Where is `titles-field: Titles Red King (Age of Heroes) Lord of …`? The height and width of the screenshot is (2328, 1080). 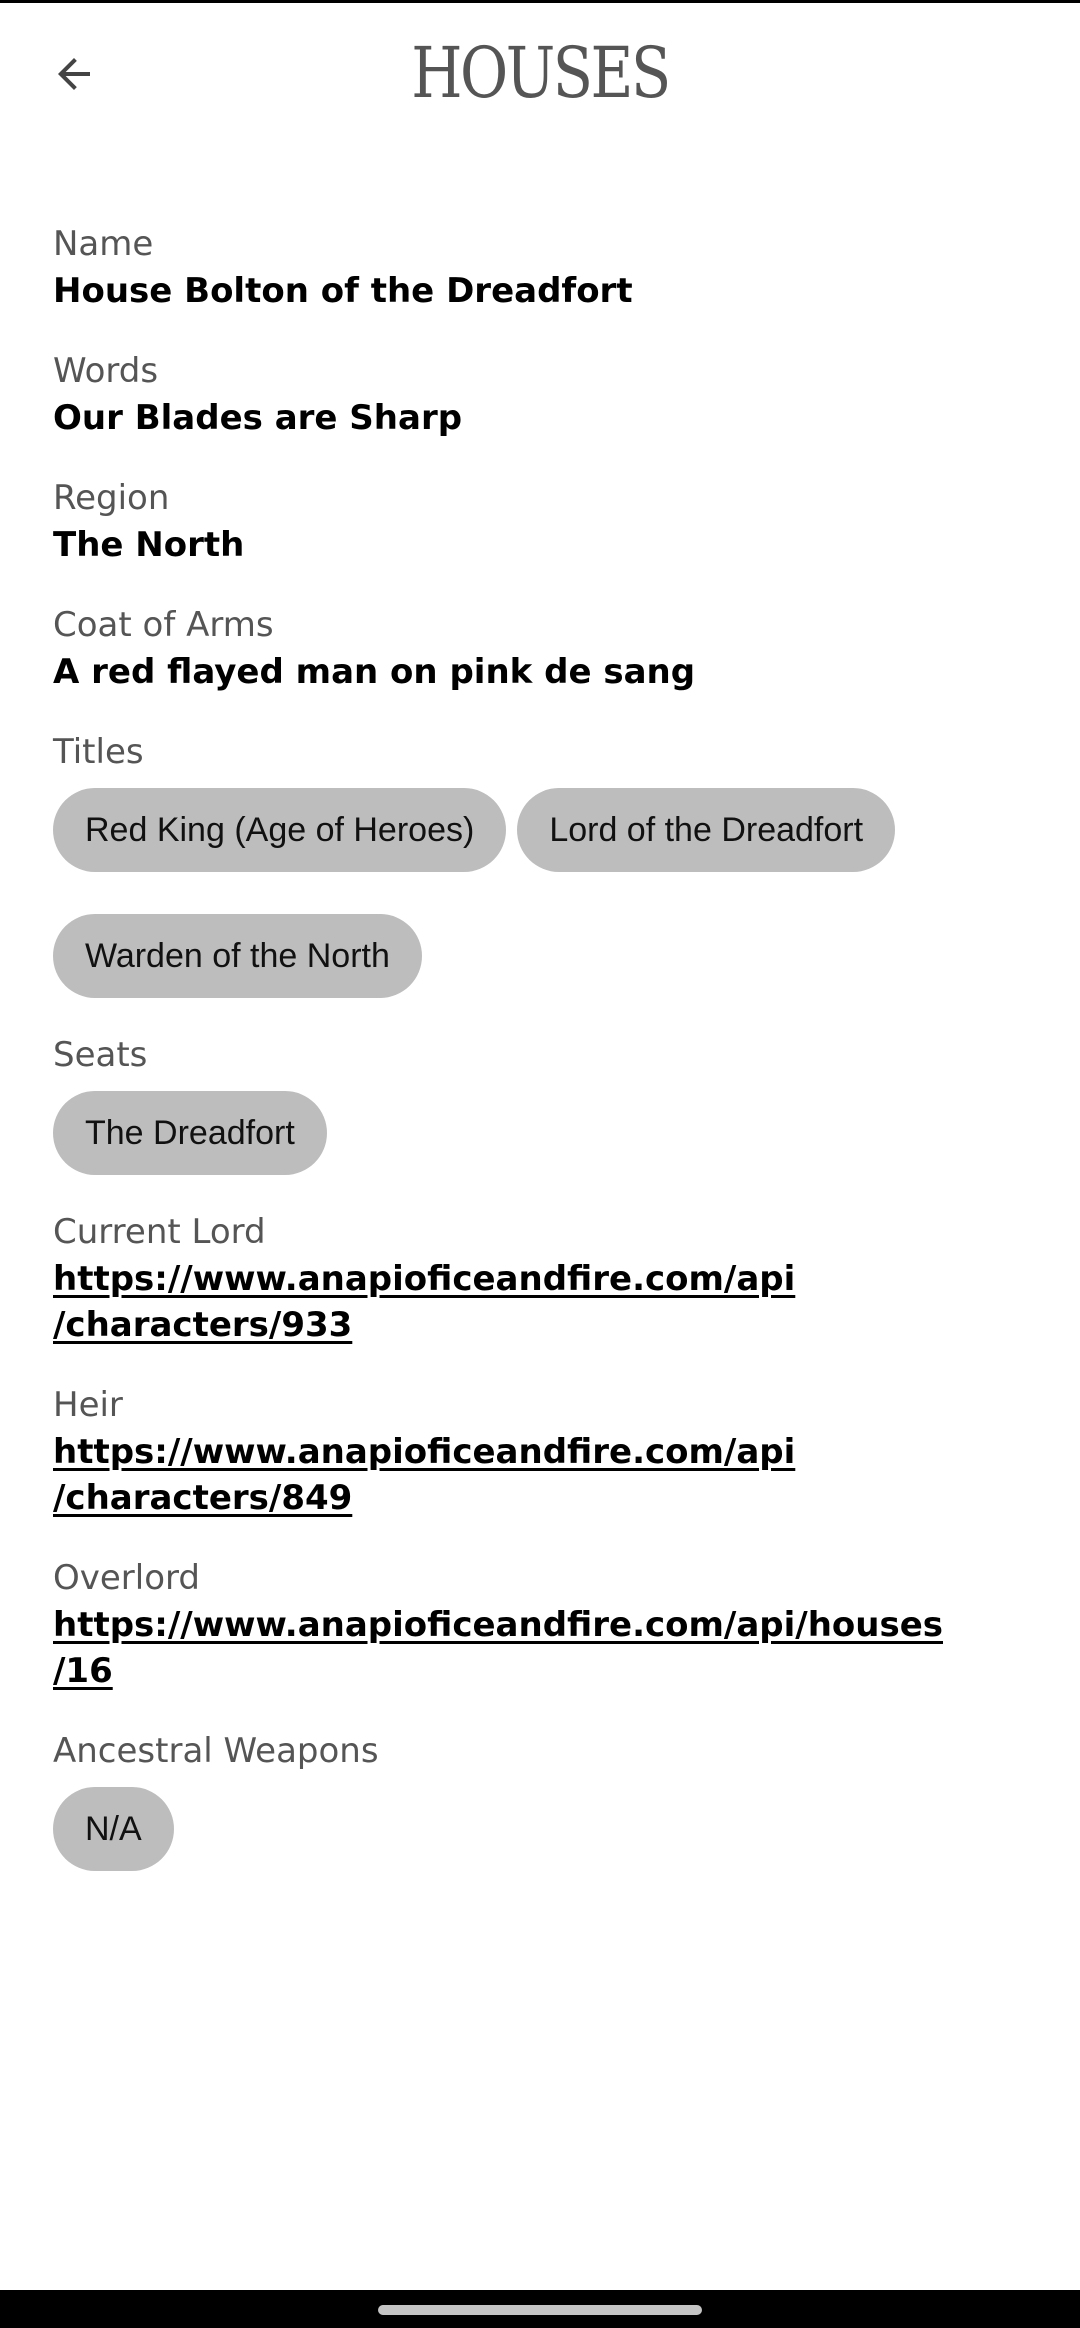
titles-field: Titles Red King (Age of Heroes) Lord of … is located at coordinates (543, 863).